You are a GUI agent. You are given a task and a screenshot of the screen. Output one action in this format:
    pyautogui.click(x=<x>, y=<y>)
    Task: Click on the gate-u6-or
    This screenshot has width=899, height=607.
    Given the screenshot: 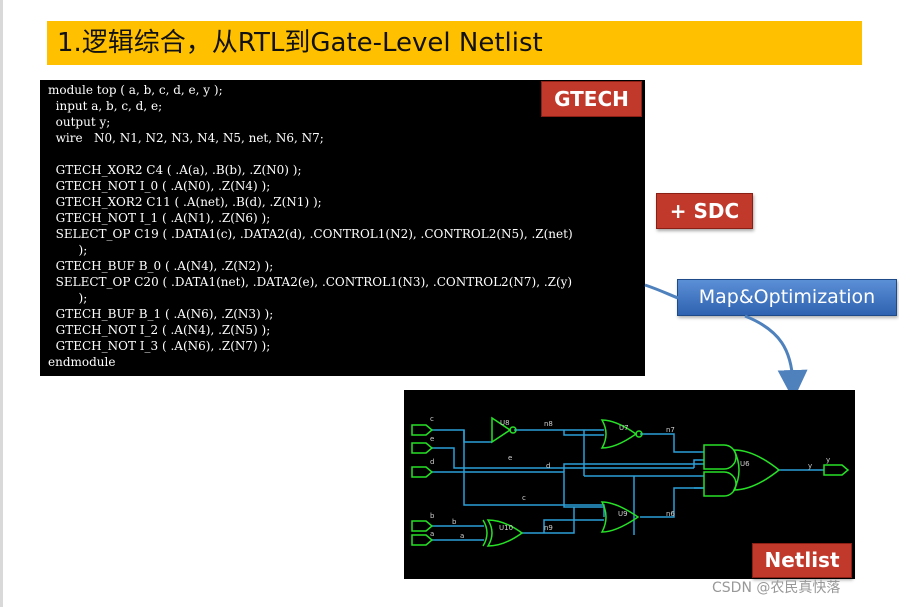 What is the action you would take?
    pyautogui.click(x=756, y=470)
    